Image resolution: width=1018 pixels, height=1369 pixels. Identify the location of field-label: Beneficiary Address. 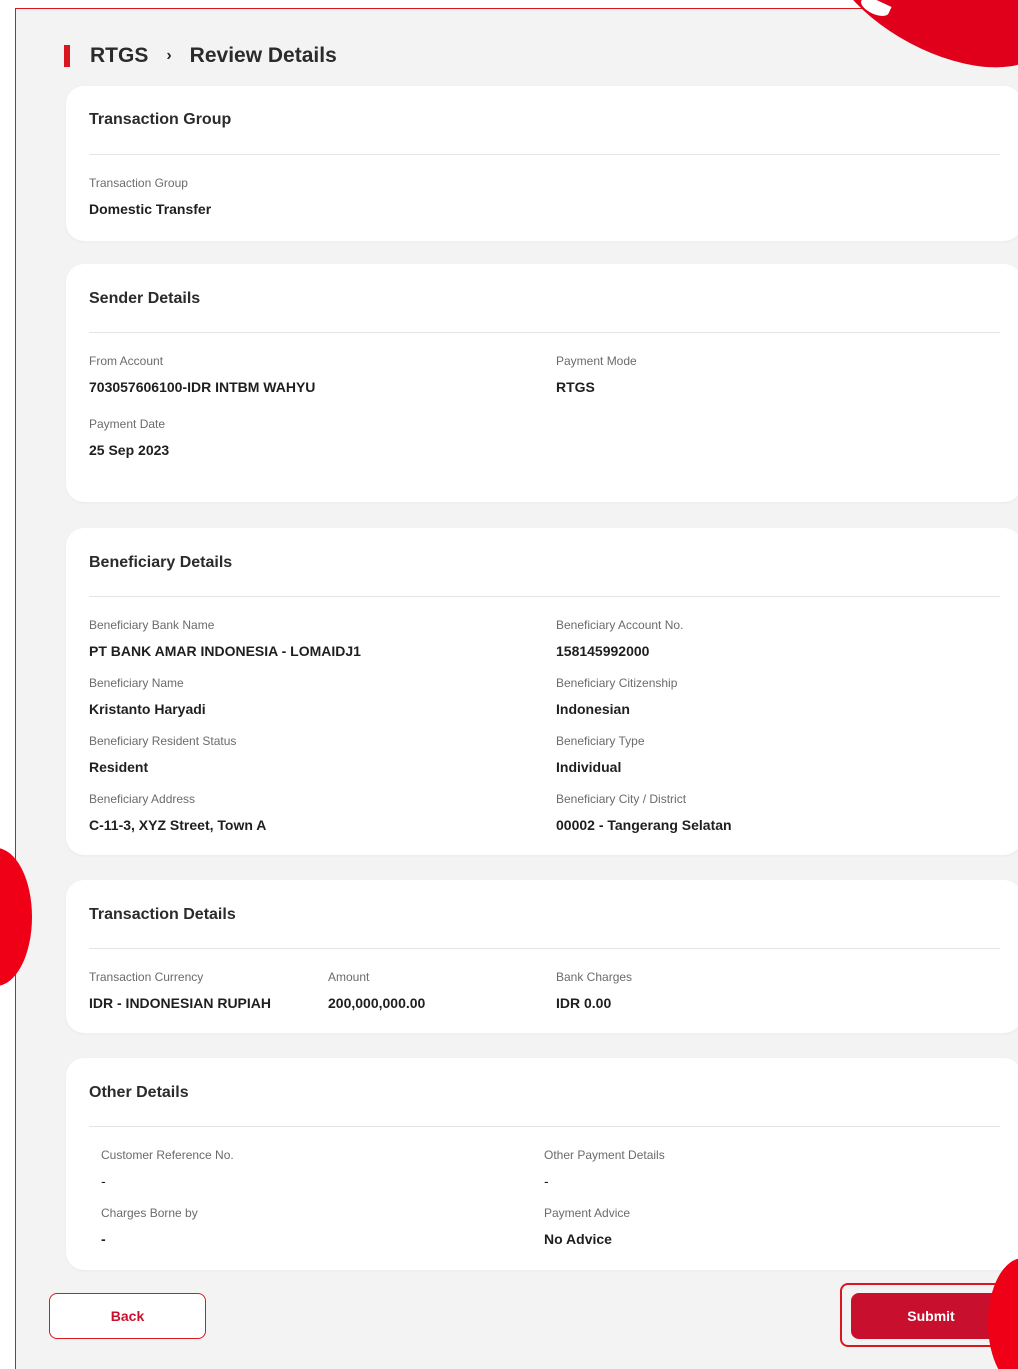
(142, 799).